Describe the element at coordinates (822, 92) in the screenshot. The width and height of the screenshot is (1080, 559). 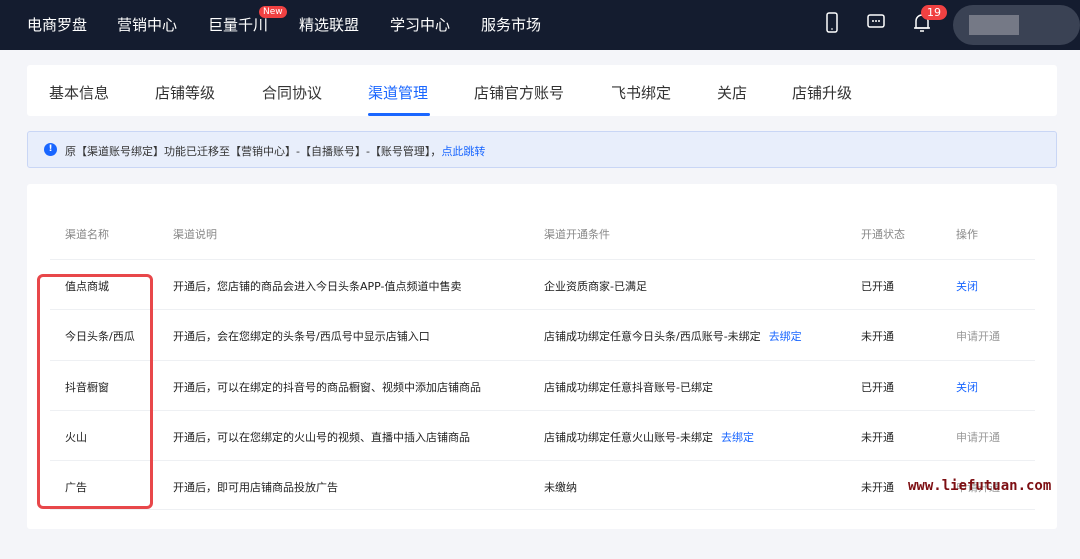
I see `tab-store-upgrade: 店铺升级` at that location.